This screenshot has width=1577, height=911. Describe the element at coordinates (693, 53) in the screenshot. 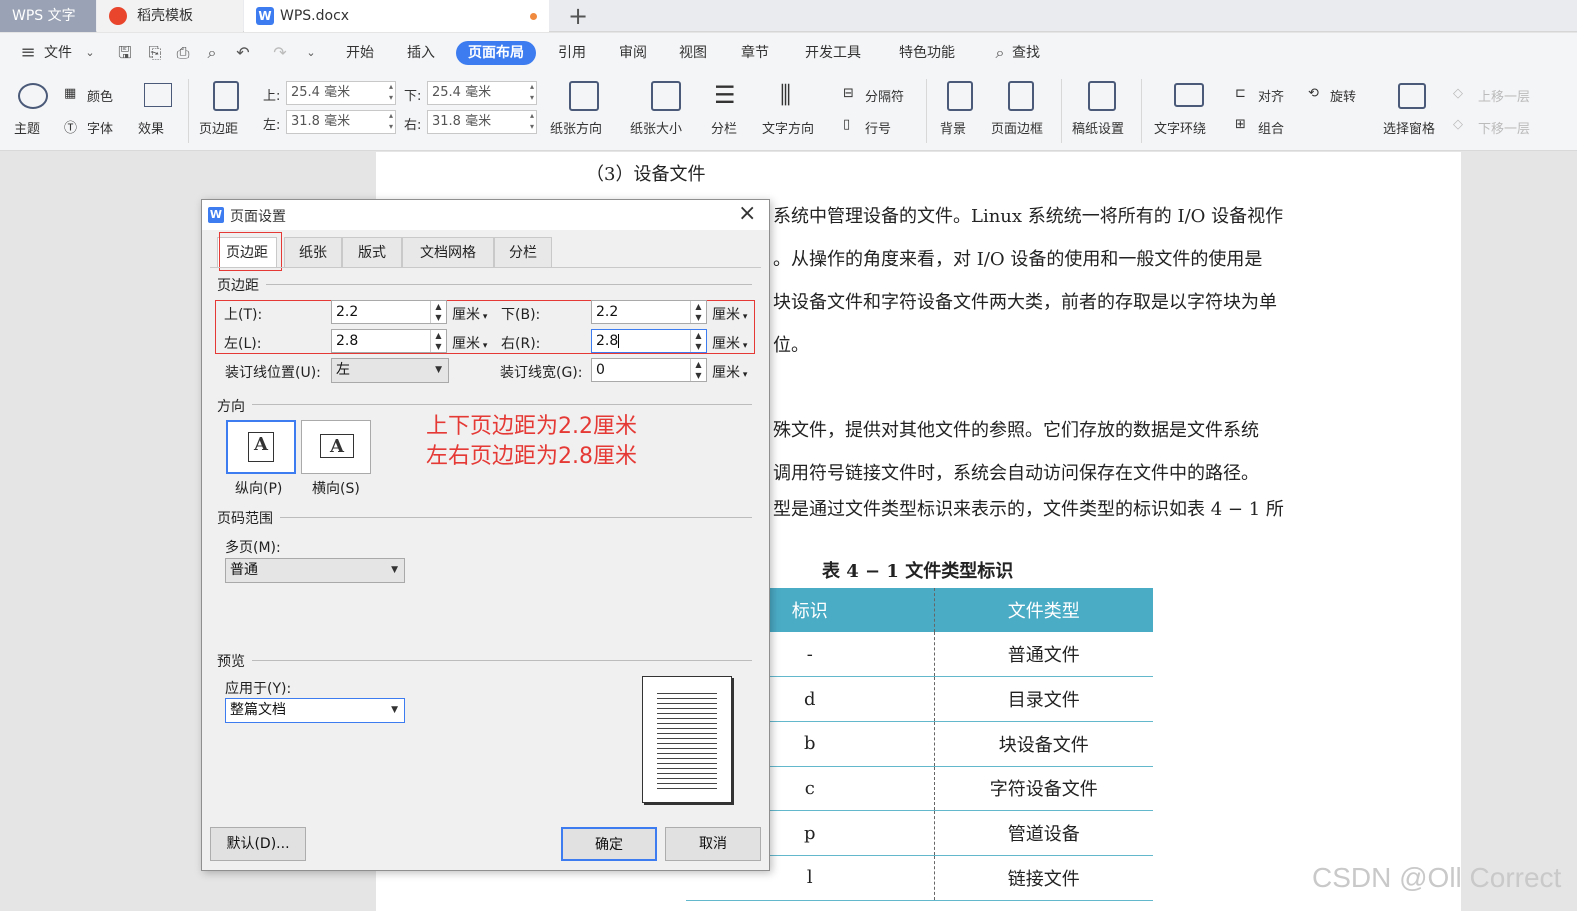

I see `menu-view: 视图` at that location.